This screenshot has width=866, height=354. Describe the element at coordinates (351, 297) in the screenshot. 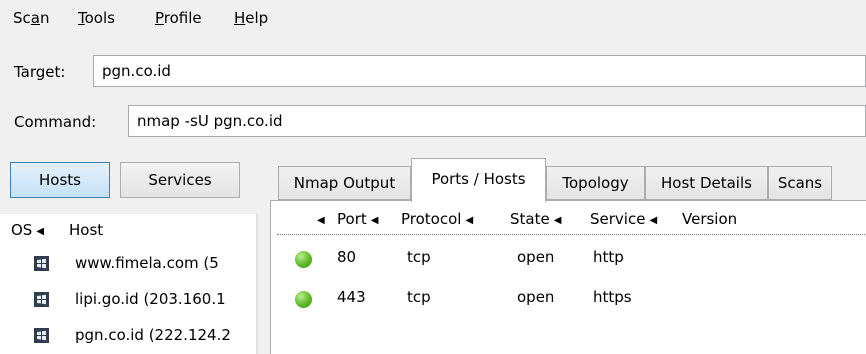

I see `port-cell: 443` at that location.